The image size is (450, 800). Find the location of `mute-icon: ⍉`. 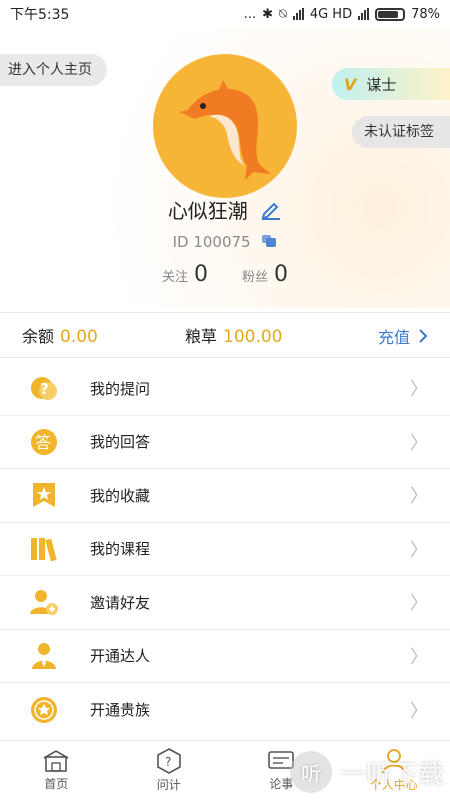

mute-icon: ⍉ is located at coordinates (283, 14).